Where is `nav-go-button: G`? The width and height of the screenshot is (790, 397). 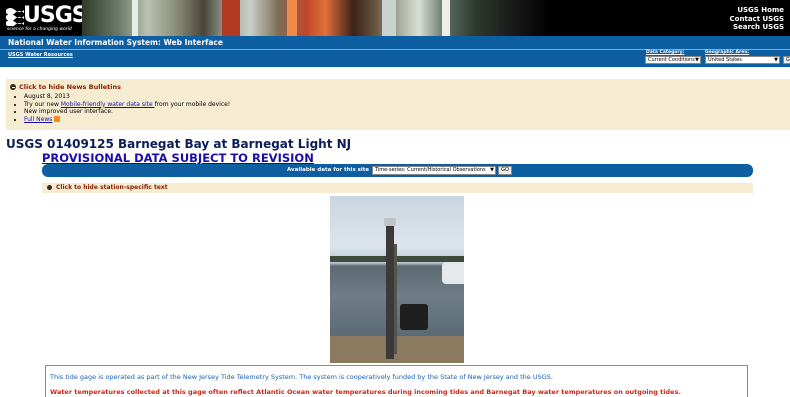
nav-go-button: G is located at coordinates (786, 60).